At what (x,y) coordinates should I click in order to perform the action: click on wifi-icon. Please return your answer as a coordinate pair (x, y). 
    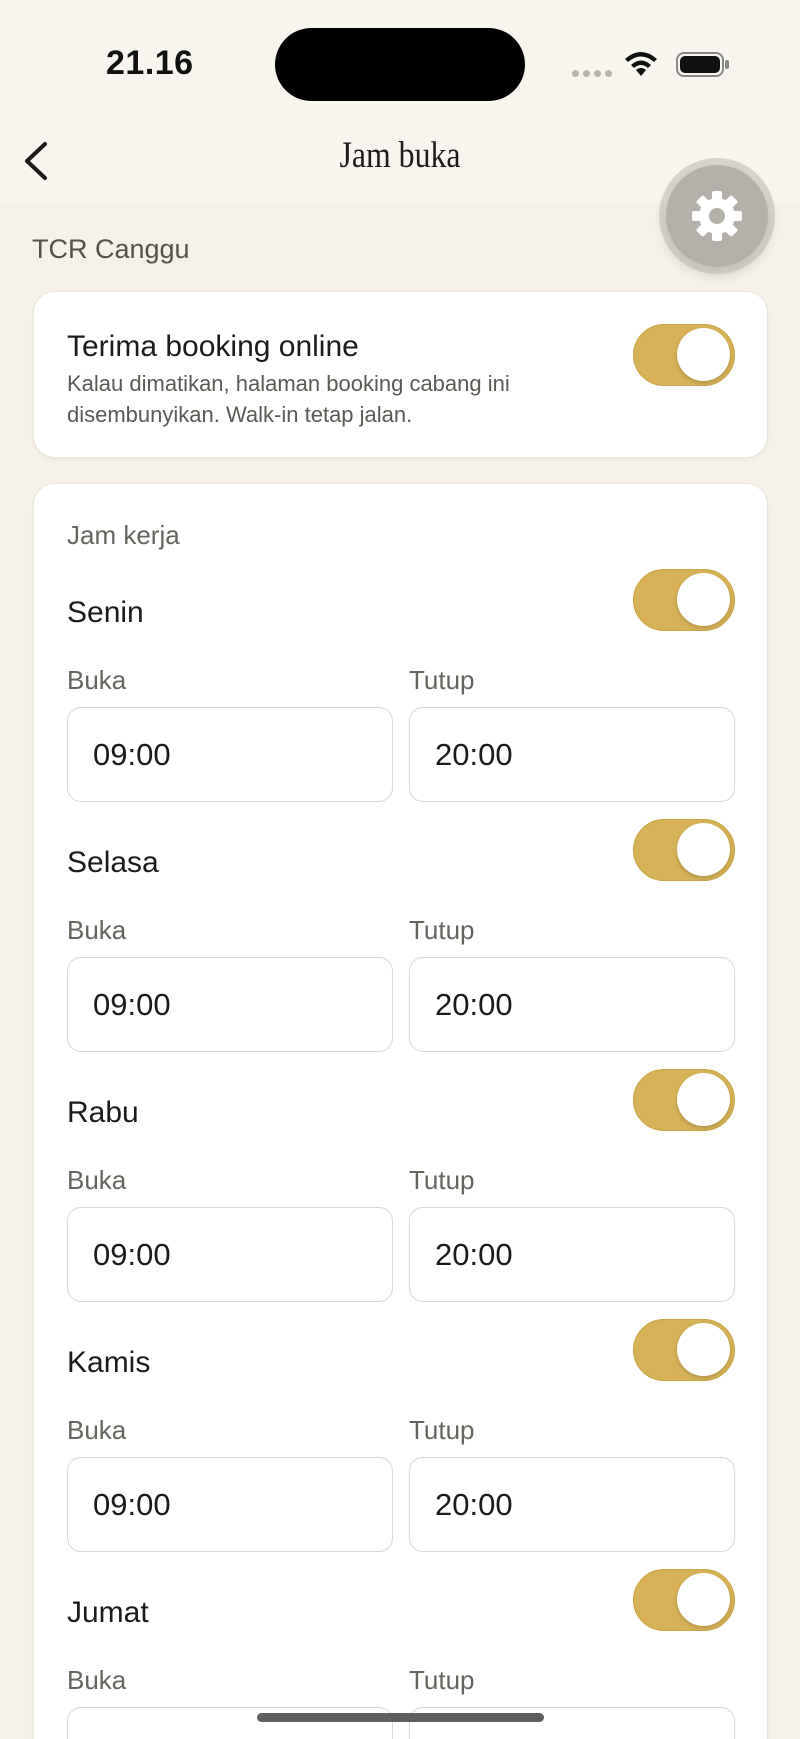
    Looking at the image, I should click on (641, 64).